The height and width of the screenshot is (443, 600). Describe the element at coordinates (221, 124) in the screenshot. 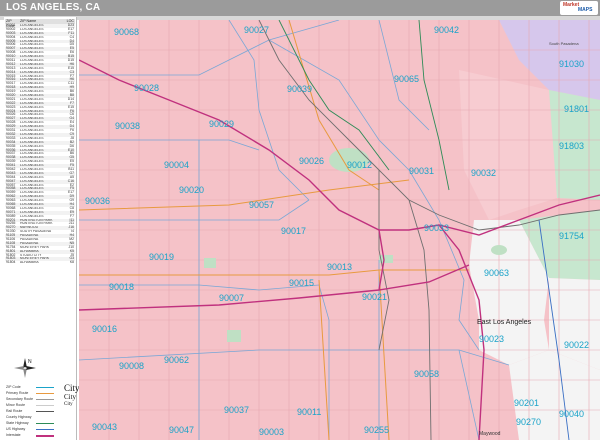

I see `zip-label: 90029` at that location.